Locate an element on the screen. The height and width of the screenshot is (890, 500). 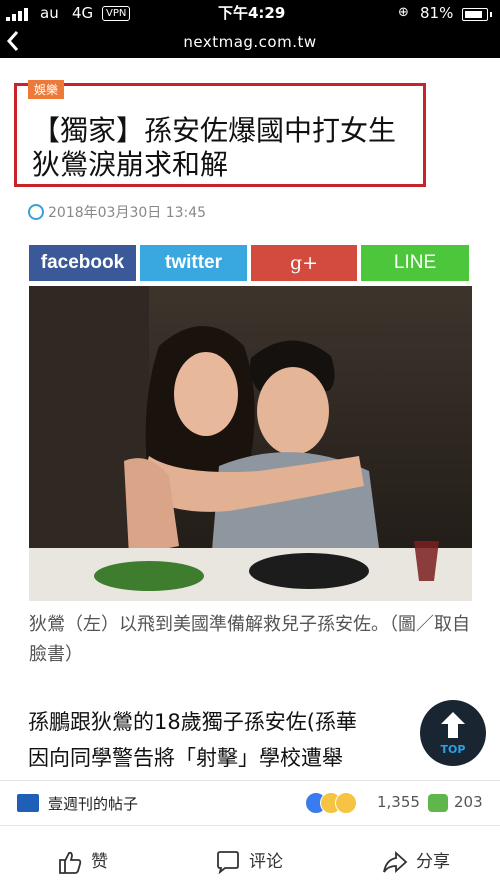
orientation-lock-icon: ⊕ is located at coordinates (403, 12).